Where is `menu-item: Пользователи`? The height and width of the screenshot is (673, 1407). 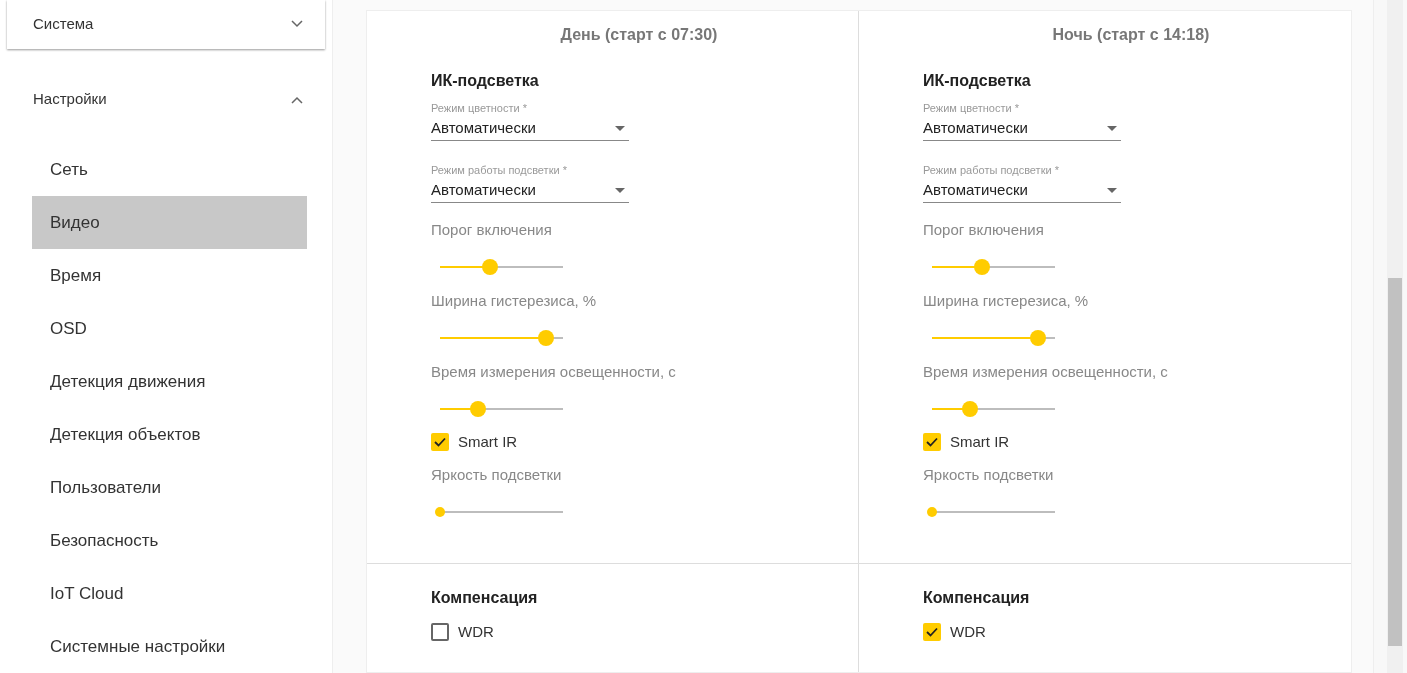
menu-item: Пользователи is located at coordinates (169, 487).